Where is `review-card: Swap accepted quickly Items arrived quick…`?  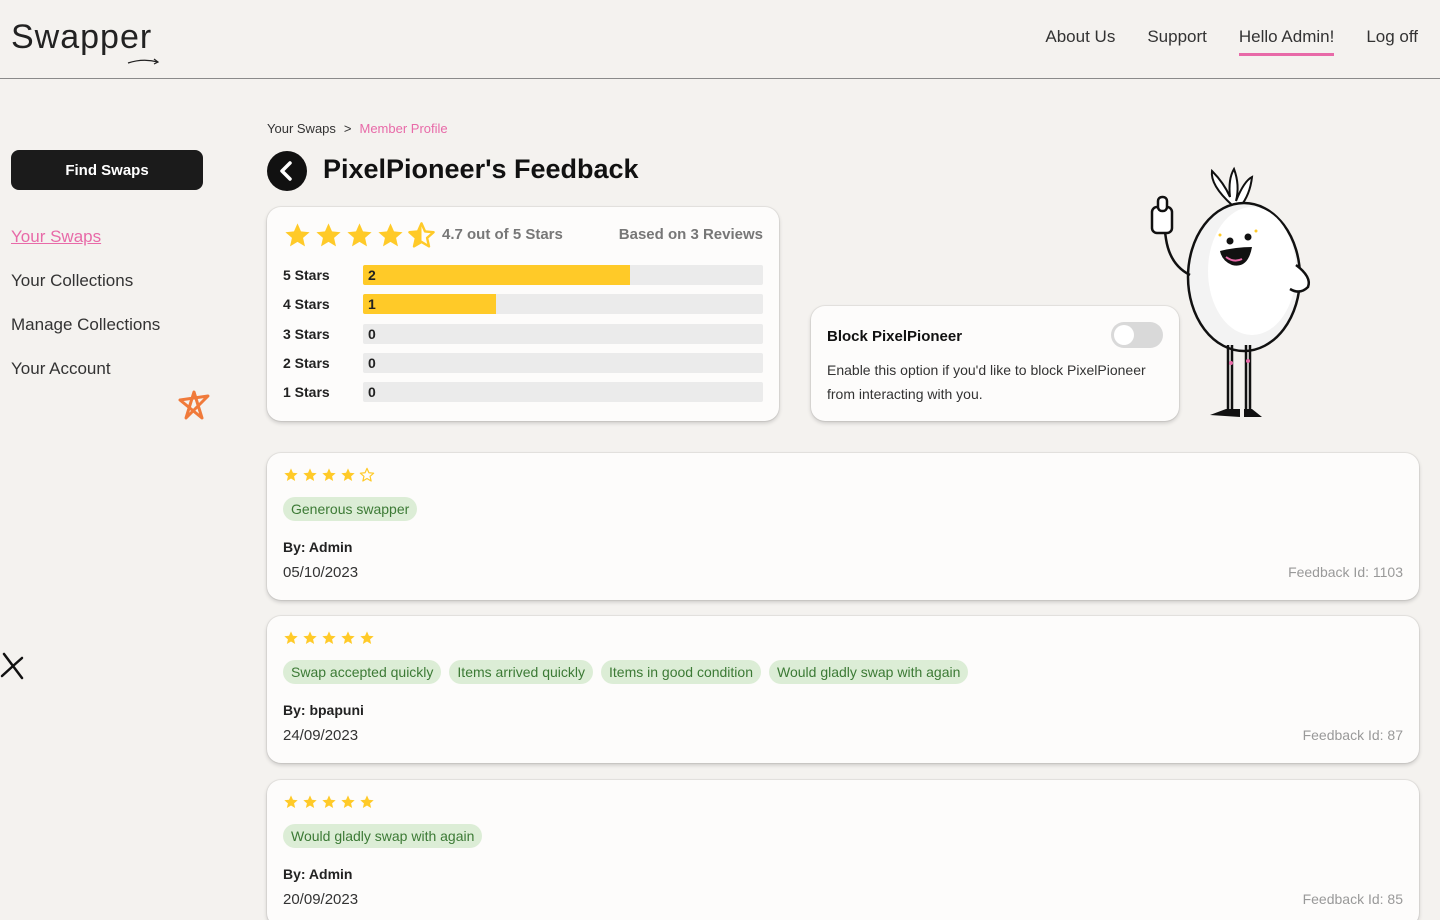 review-card: Swap accepted quickly Items arrived quick… is located at coordinates (843, 689).